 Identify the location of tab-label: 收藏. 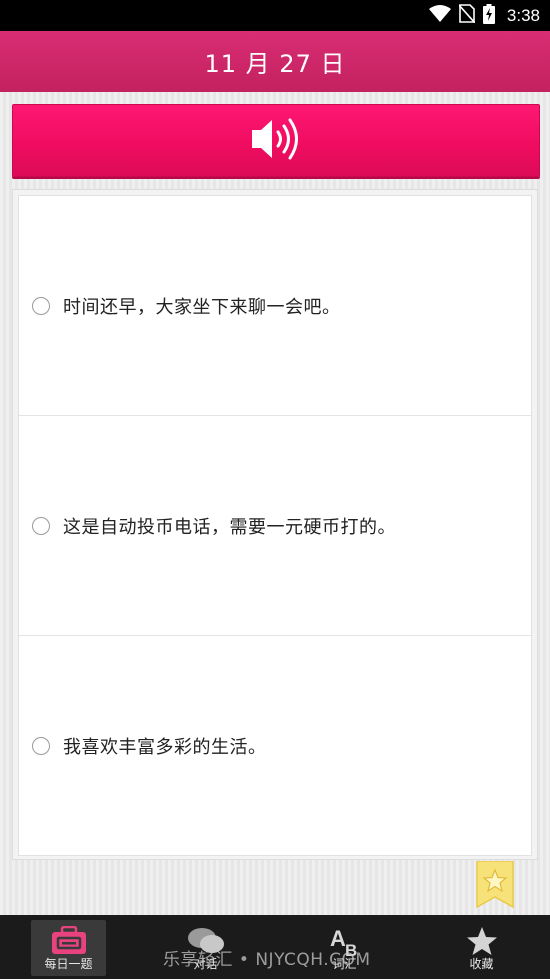
(481, 964).